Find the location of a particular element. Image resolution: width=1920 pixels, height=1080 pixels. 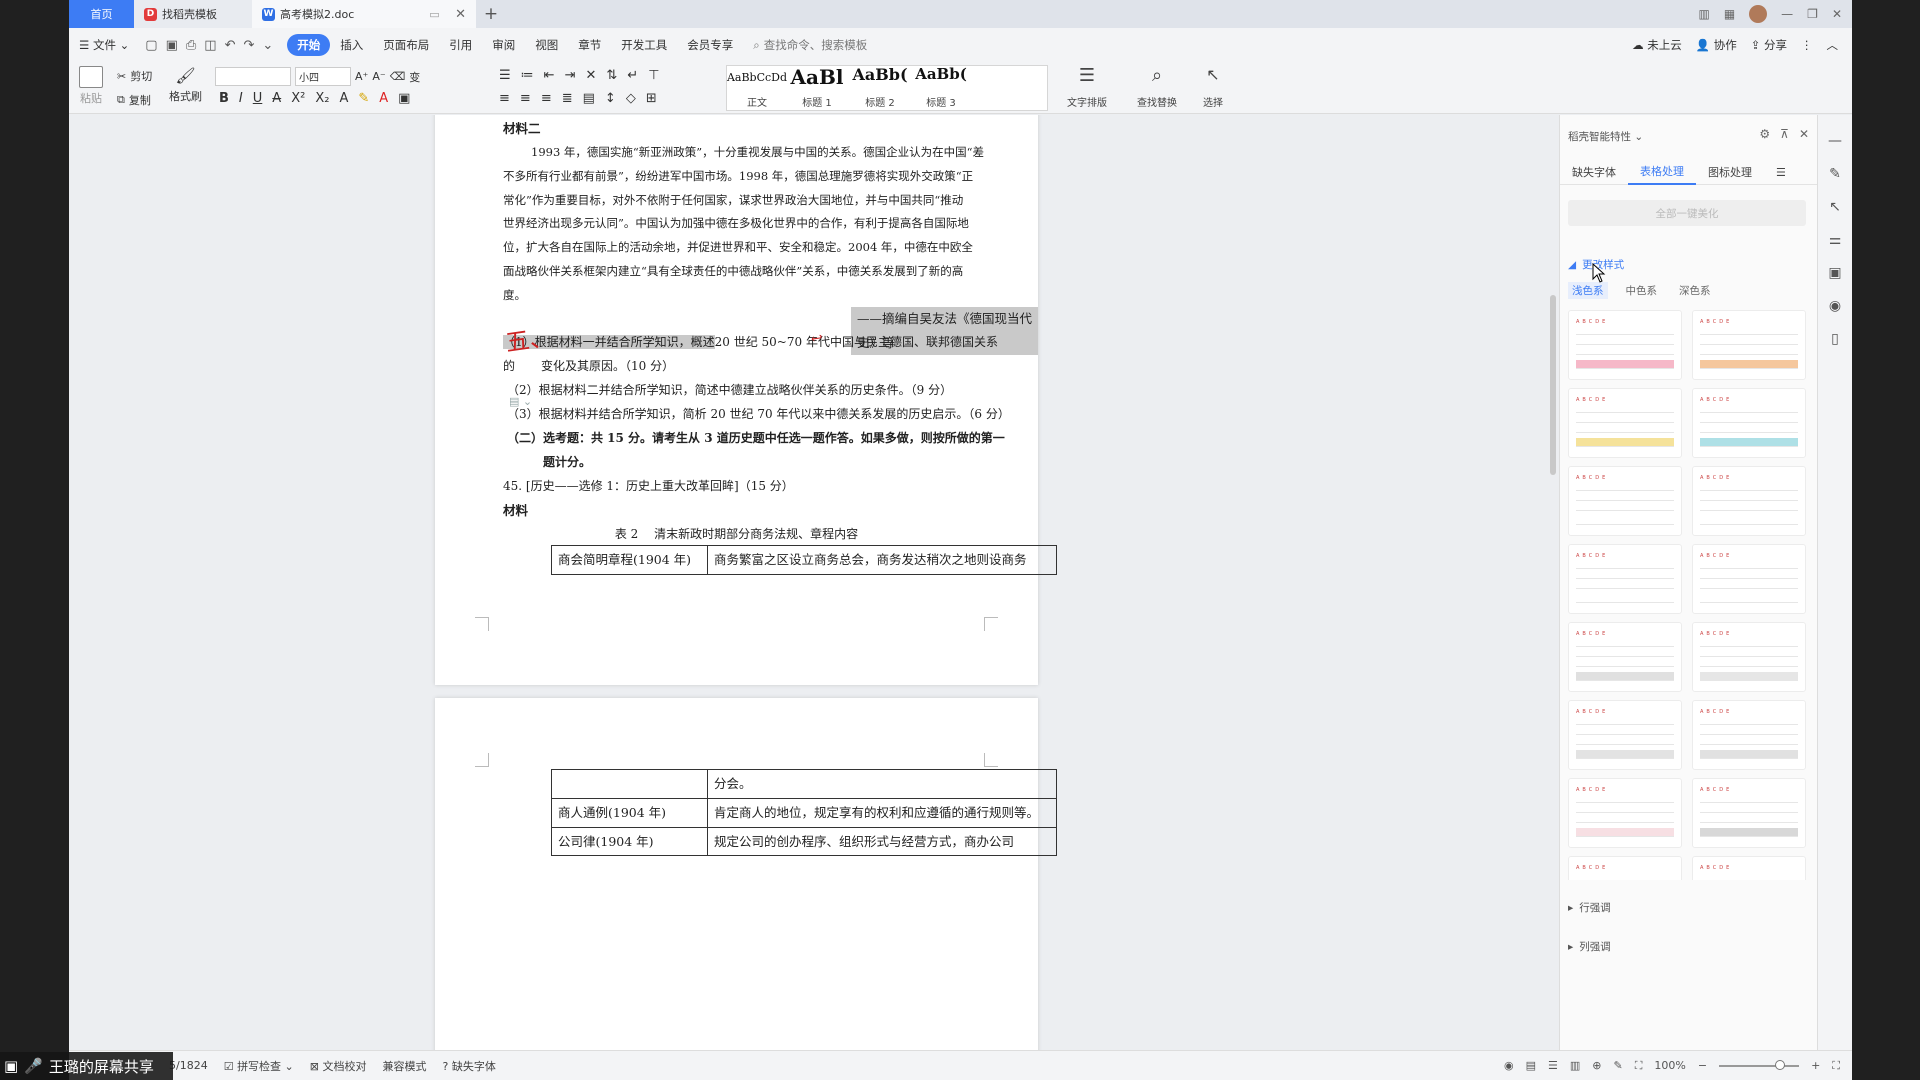

subtab-light: 浅色系 is located at coordinates (1588, 290).